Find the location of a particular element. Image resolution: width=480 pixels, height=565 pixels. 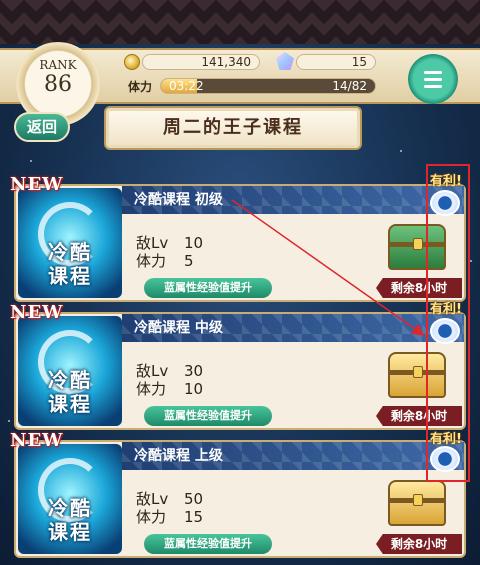

stamina-cost-value: 10 is located at coordinates (194, 389).